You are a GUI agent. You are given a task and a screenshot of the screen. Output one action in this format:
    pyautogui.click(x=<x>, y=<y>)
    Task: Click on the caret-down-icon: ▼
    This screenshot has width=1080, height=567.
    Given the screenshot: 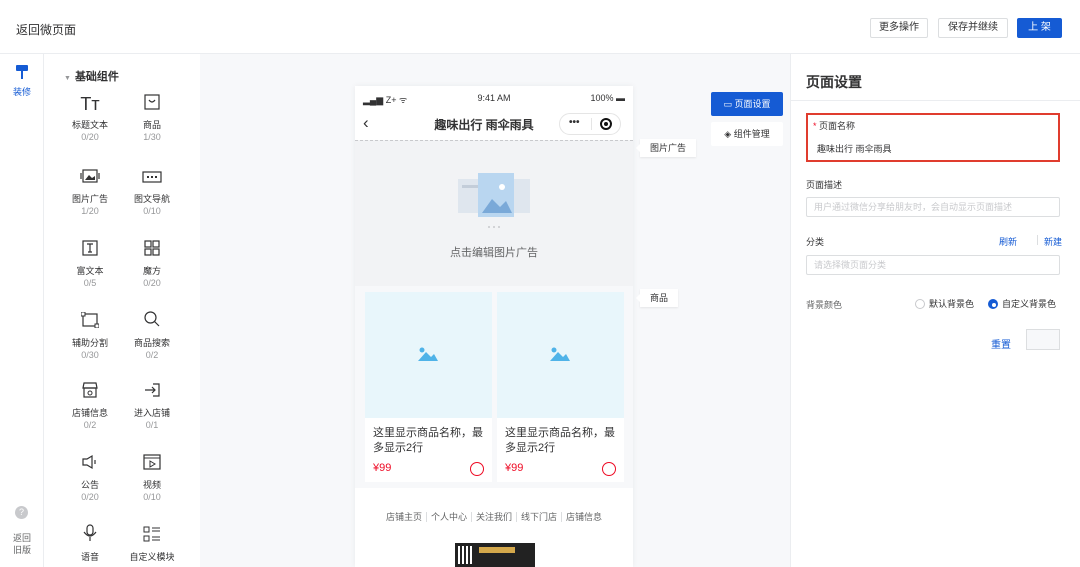 What is the action you would take?
    pyautogui.click(x=67, y=78)
    